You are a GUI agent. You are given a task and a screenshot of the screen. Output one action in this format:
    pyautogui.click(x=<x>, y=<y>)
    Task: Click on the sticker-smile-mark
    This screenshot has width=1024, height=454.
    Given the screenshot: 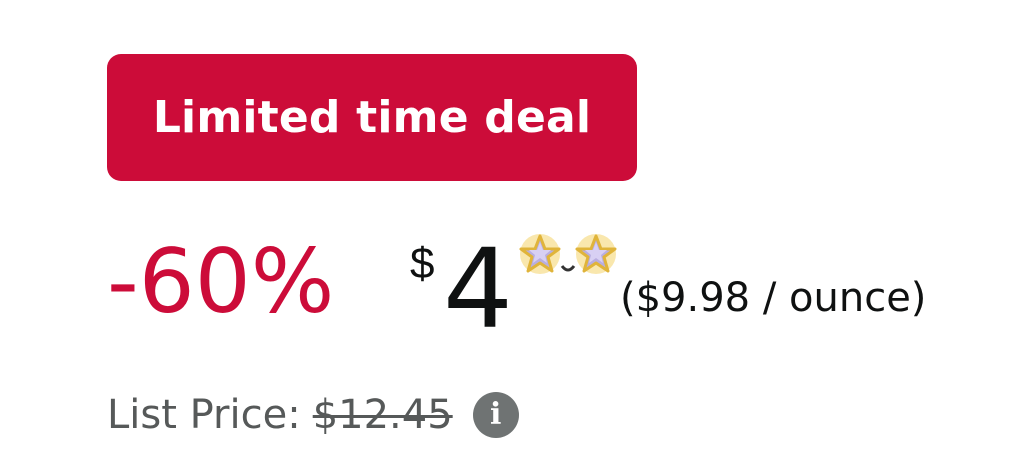 What is the action you would take?
    pyautogui.click(x=568, y=268)
    